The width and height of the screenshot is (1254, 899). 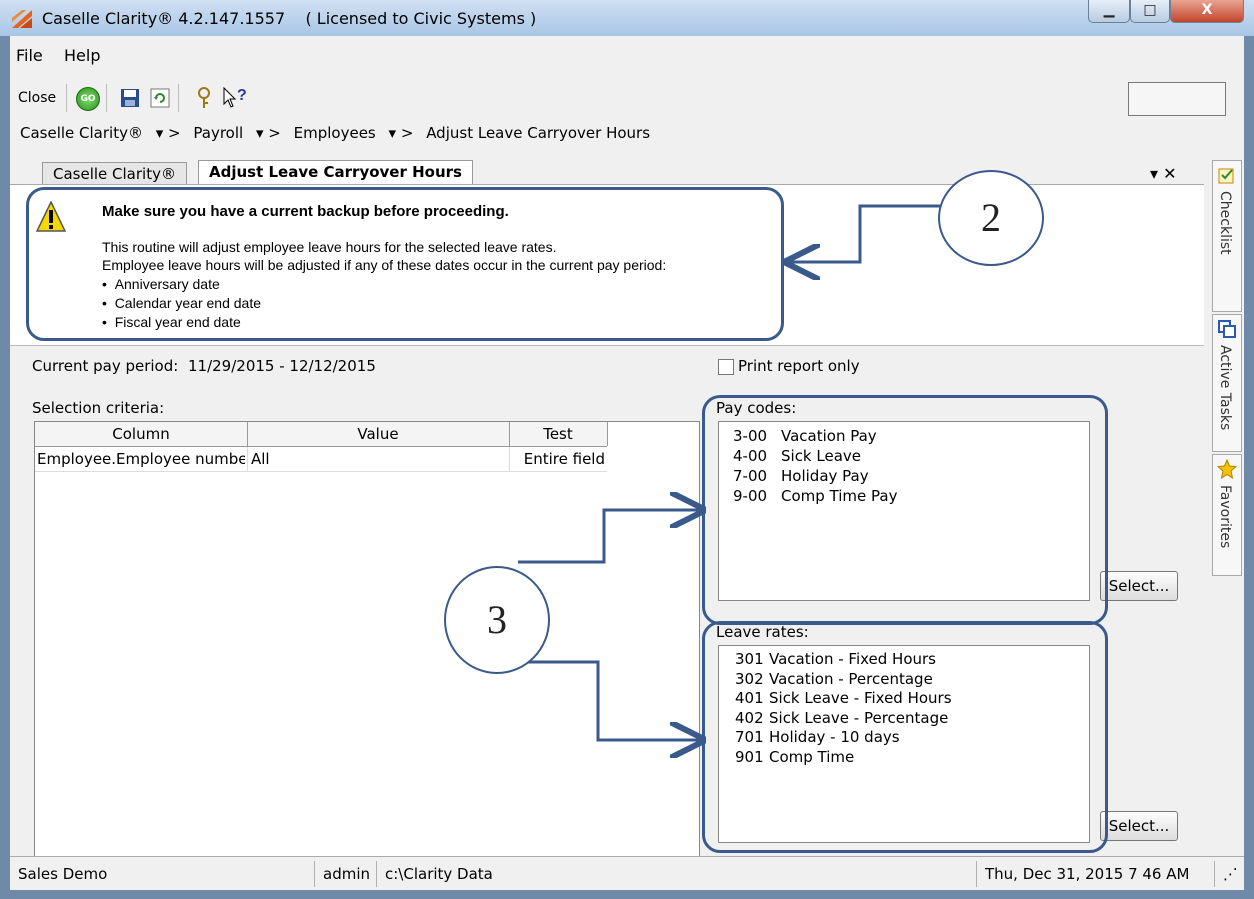 What do you see at coordinates (98, 408) in the screenshot?
I see `selection-criteria-label: Selection criteria:` at bounding box center [98, 408].